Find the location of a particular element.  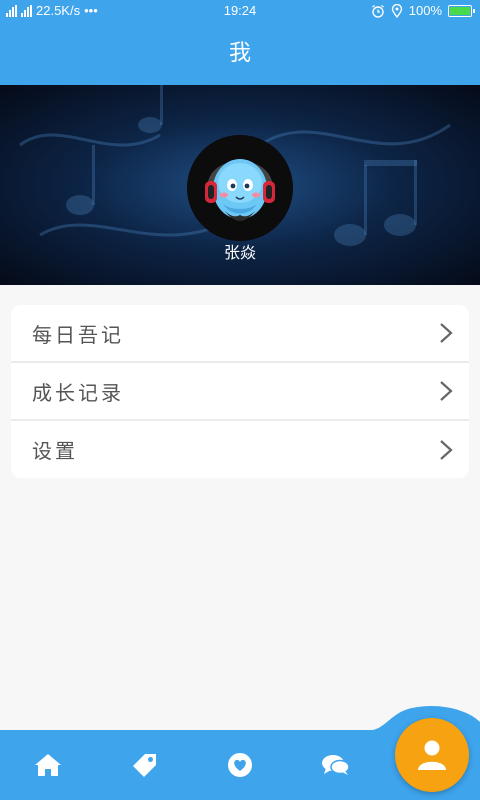

menu-item-label: 每日吾记 is located at coordinates (78, 334).